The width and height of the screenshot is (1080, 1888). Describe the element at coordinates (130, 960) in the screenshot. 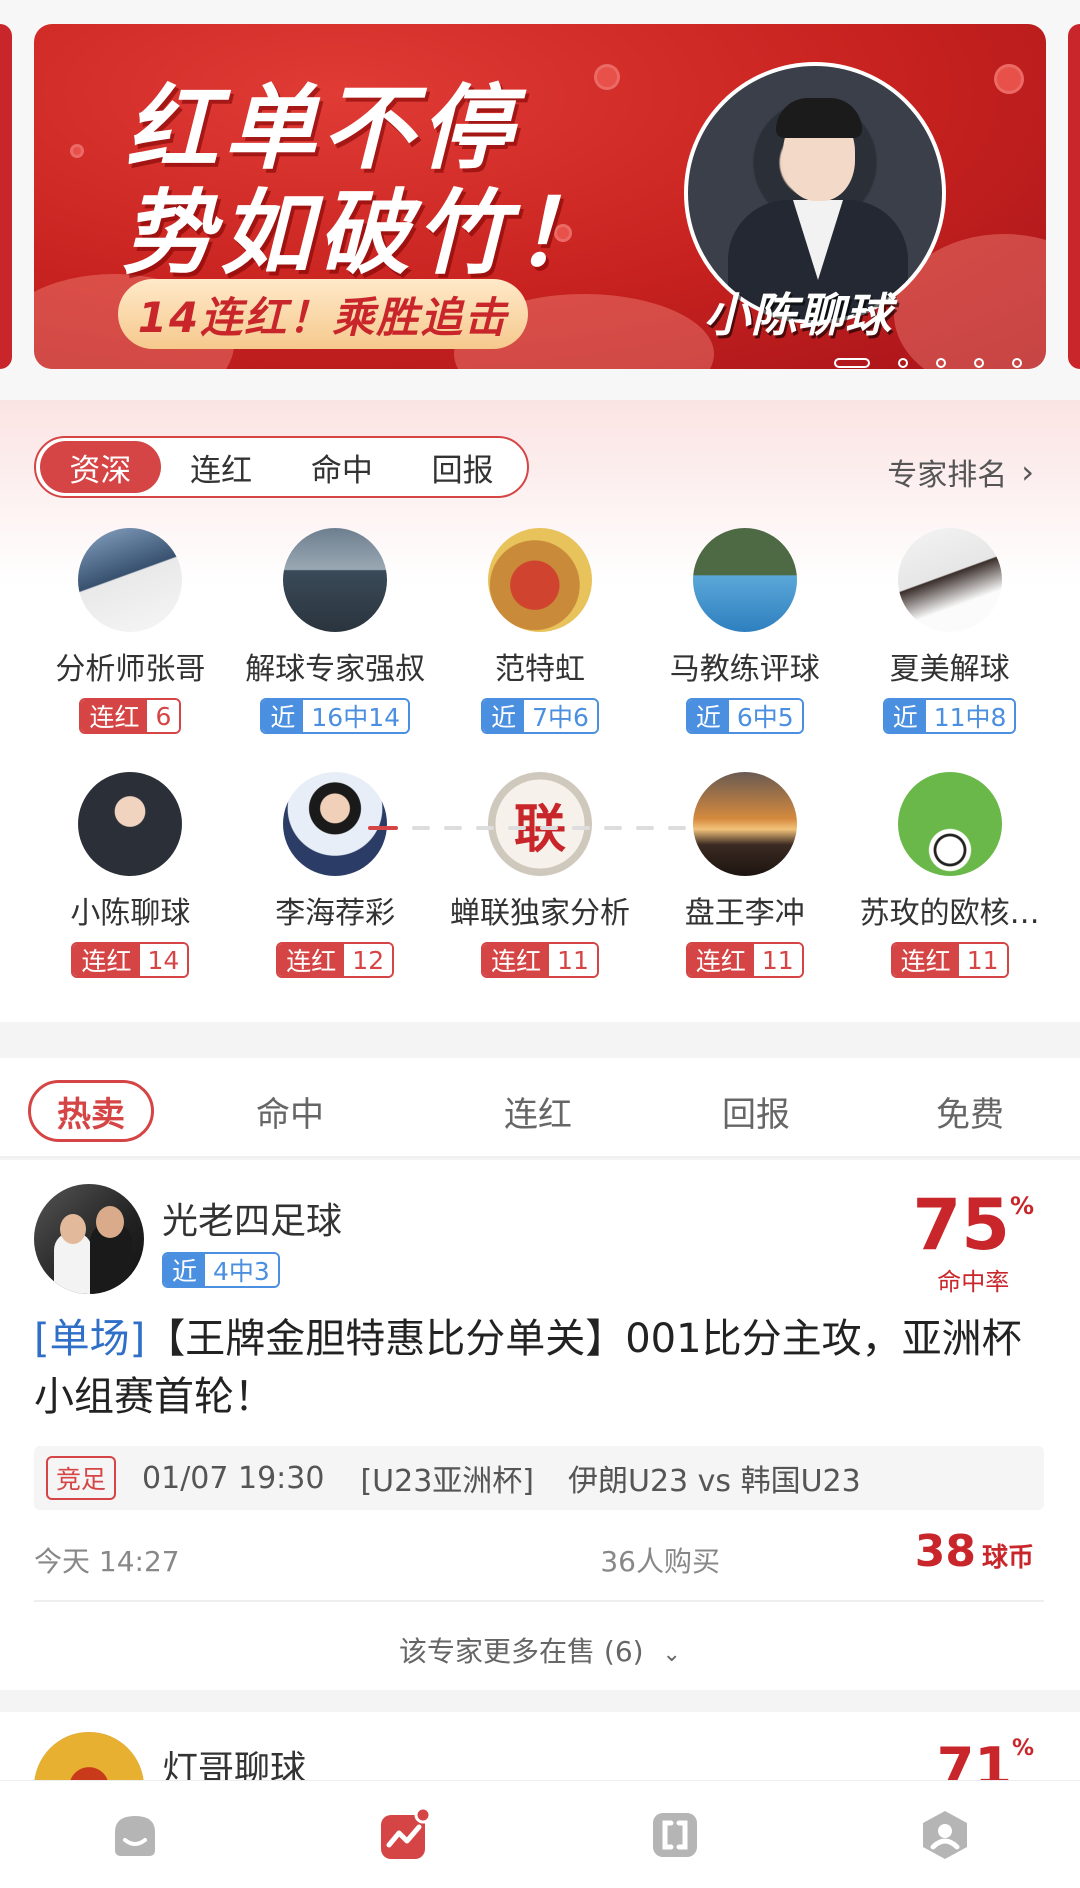

I see `expert-badge: 连红 14` at that location.